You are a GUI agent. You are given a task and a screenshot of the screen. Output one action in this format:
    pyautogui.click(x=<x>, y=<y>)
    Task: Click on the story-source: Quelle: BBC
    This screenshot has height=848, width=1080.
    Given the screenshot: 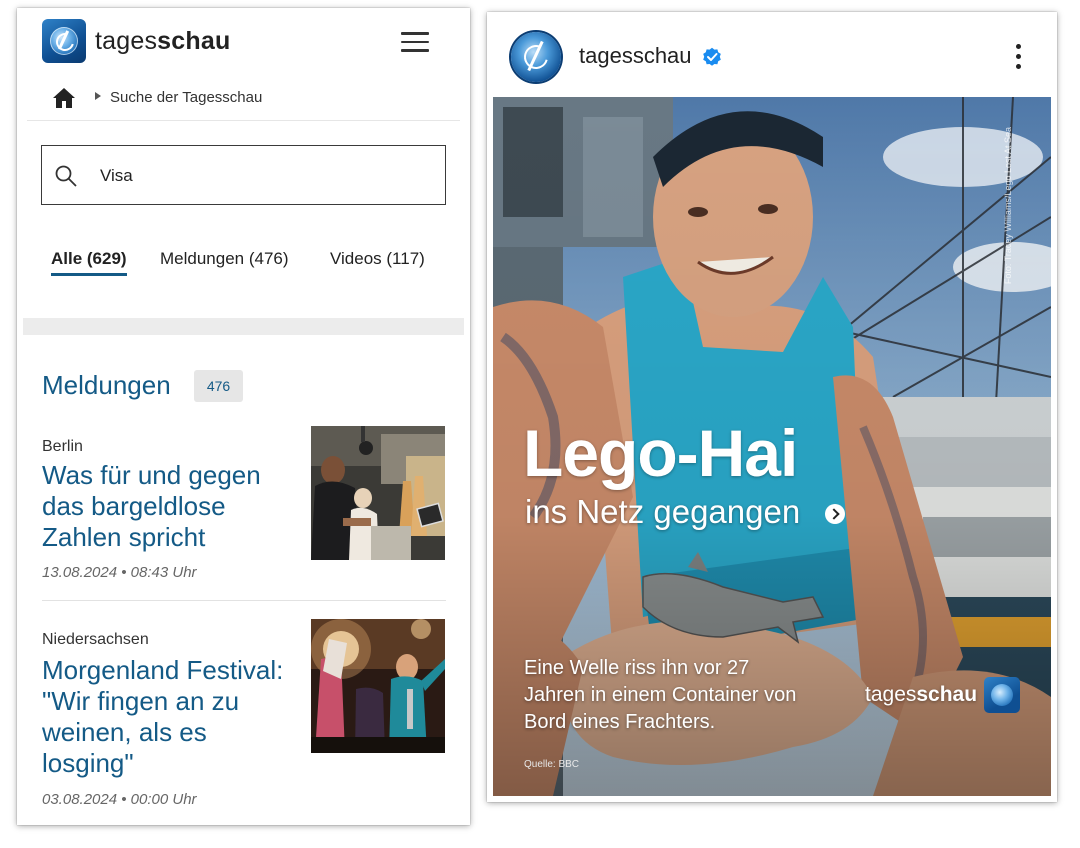 What is the action you would take?
    pyautogui.click(x=552, y=764)
    